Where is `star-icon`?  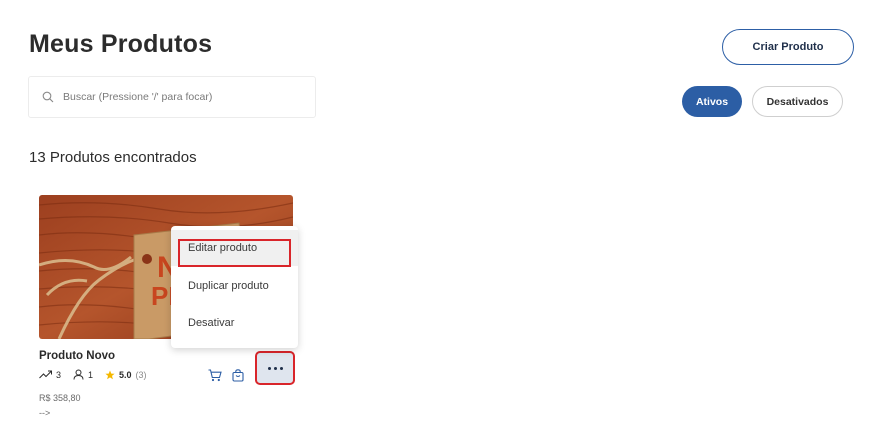
star-icon is located at coordinates (110, 374).